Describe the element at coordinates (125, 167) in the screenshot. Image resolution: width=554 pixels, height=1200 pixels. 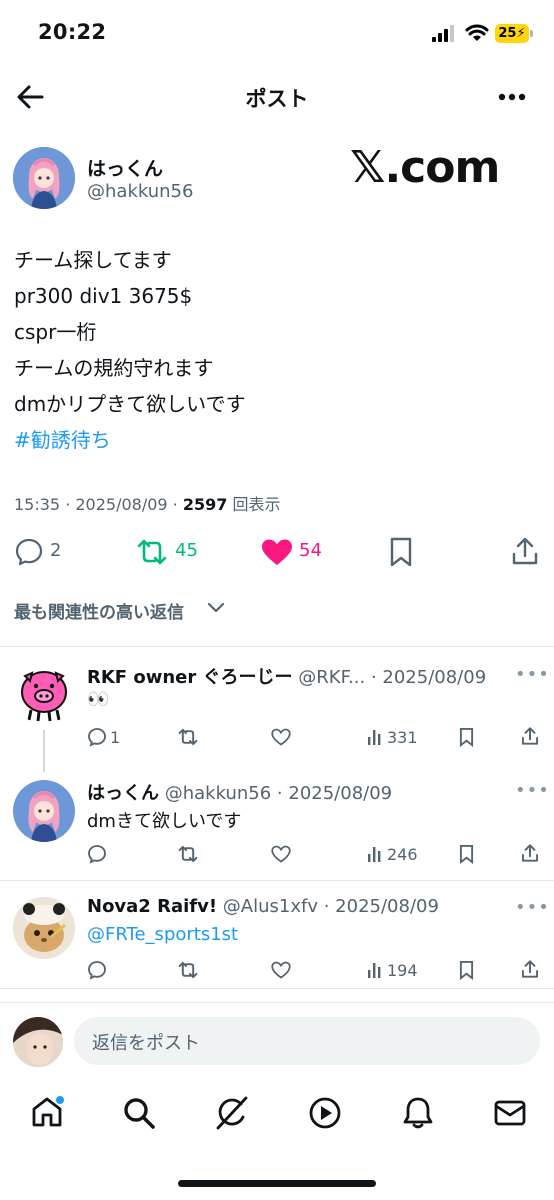
I see `author-name: はっくん` at that location.